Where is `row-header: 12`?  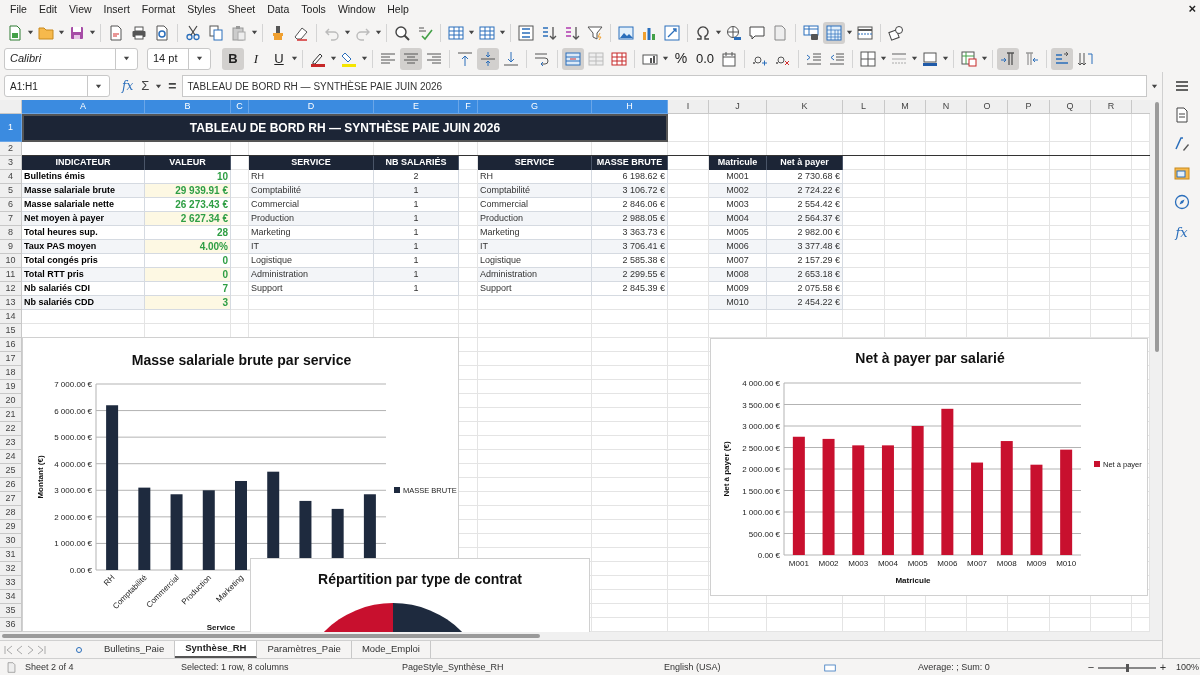
row-header: 12 is located at coordinates (11, 289).